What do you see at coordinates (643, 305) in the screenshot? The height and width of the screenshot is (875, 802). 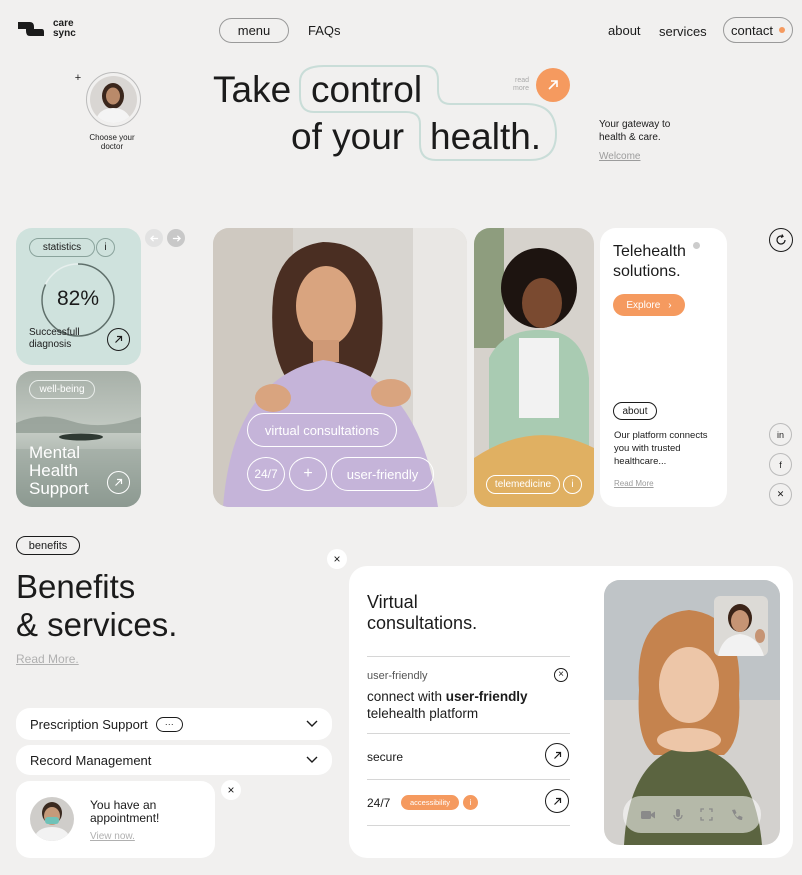 I see `explore-label: Explore` at bounding box center [643, 305].